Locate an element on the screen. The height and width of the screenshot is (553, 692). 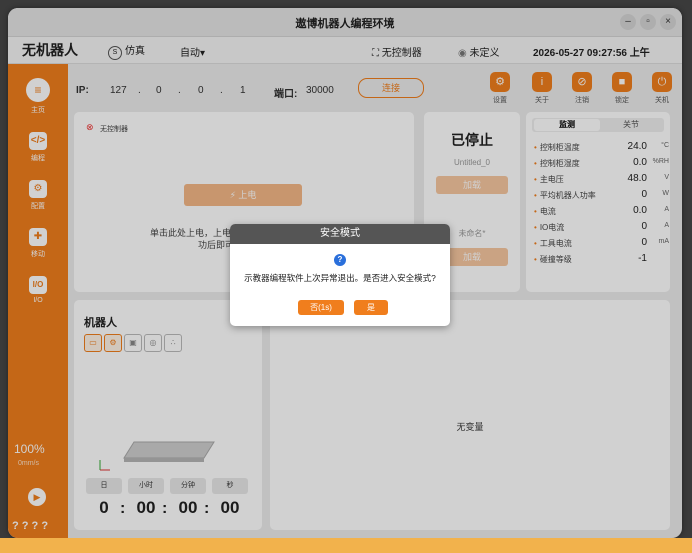
bottom-strip is located at coordinates (346, 545).